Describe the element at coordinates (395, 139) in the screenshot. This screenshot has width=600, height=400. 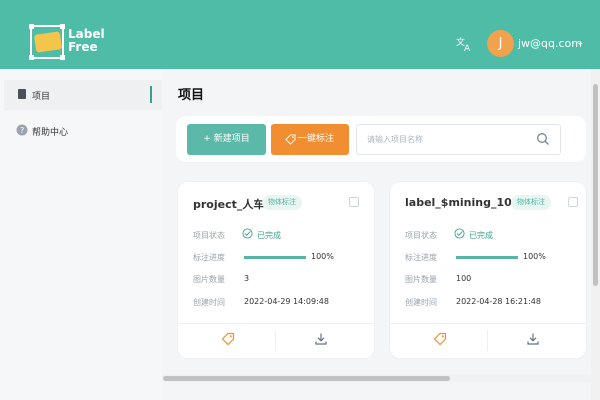
I see `search-placeholder: 请输入项目名称` at that location.